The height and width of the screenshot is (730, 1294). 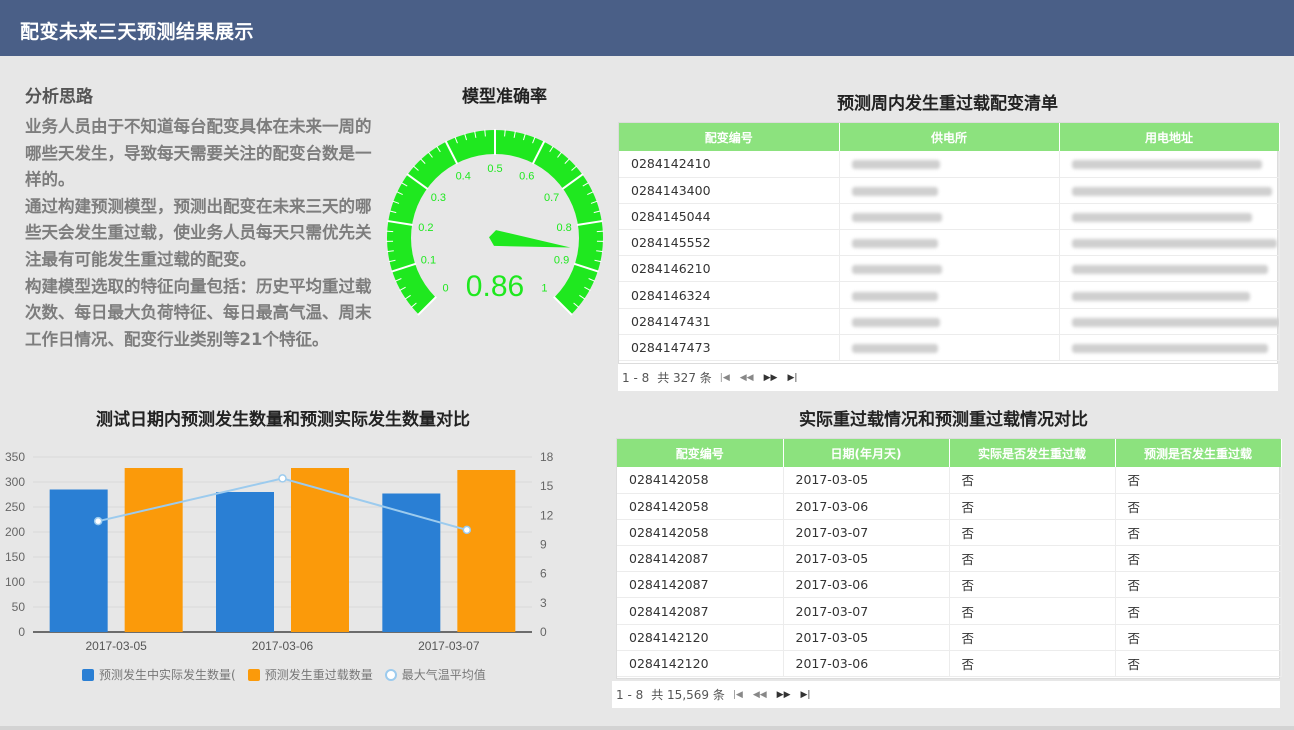 What do you see at coordinates (949, 217) in the screenshot?
I see `table-row: 0284145044` at bounding box center [949, 217].